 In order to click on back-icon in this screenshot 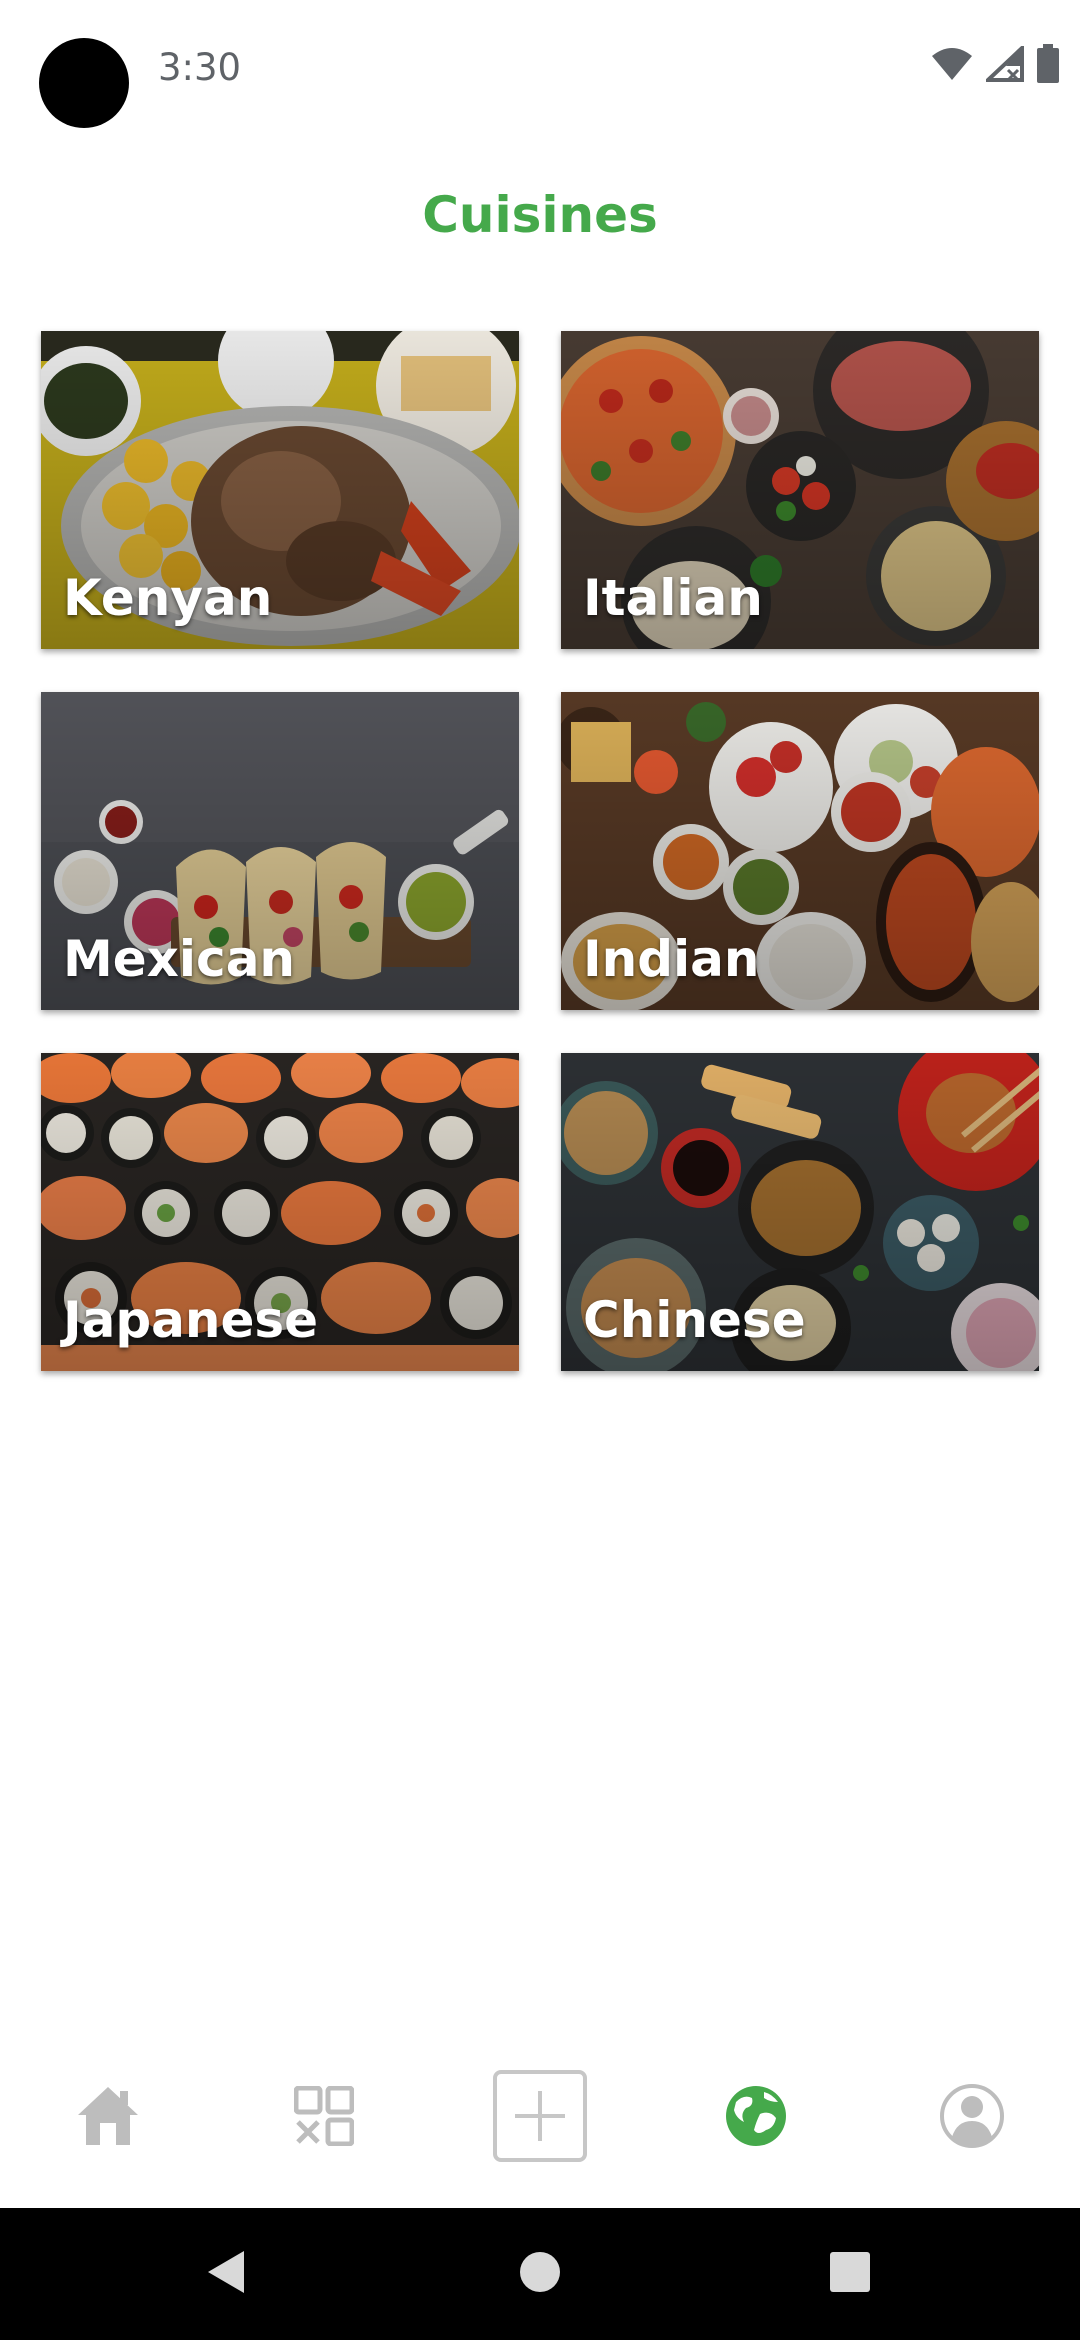, I will do `click(226, 2274)`.